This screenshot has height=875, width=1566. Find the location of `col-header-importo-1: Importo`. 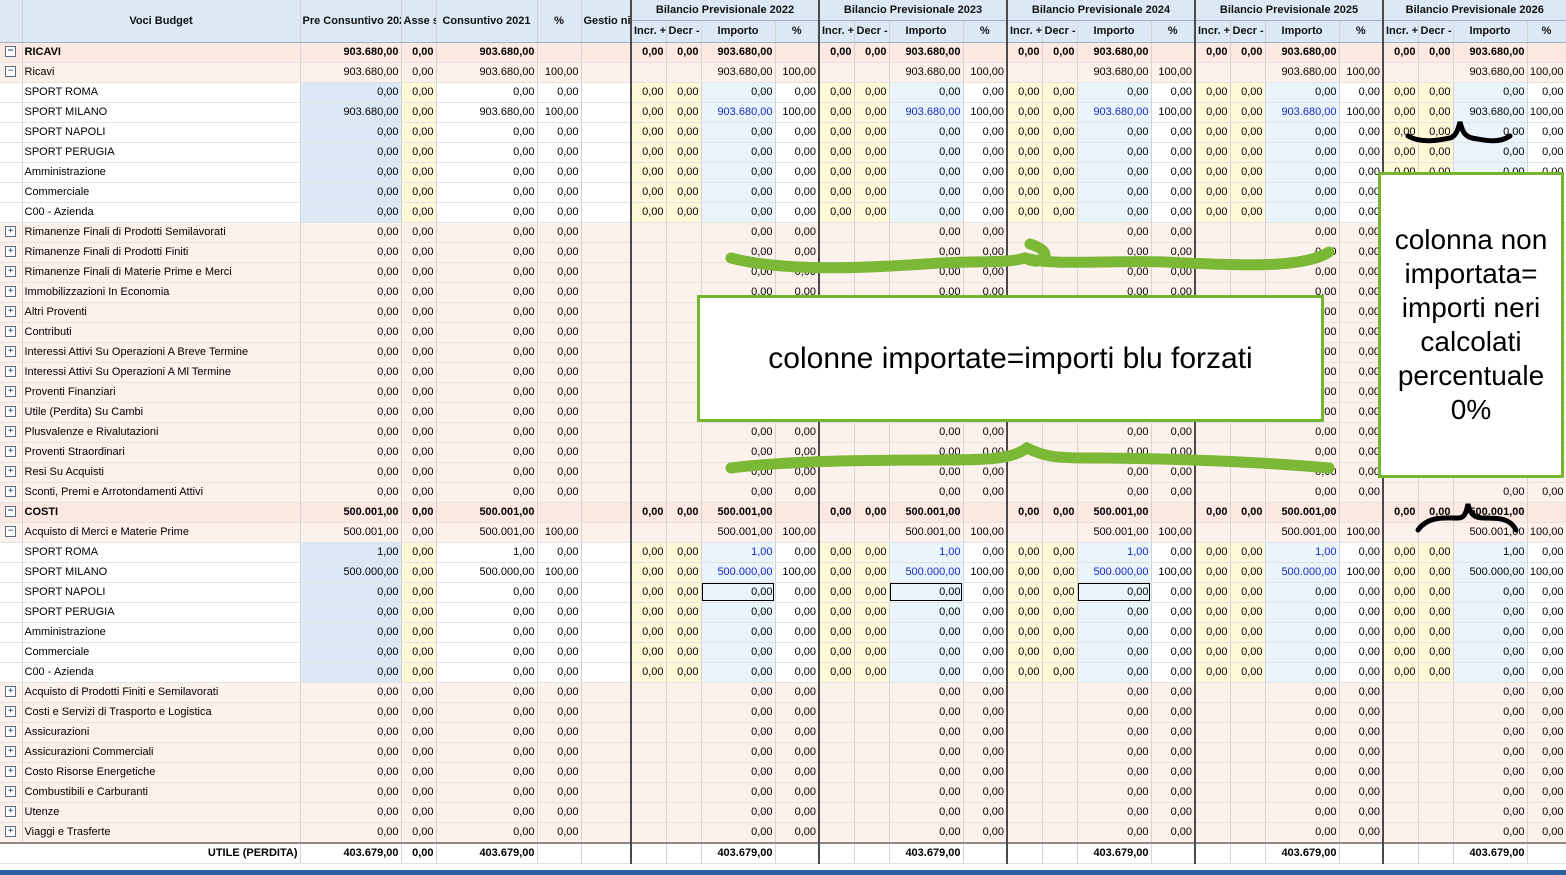

col-header-importo-1: Importo is located at coordinates (926, 31).